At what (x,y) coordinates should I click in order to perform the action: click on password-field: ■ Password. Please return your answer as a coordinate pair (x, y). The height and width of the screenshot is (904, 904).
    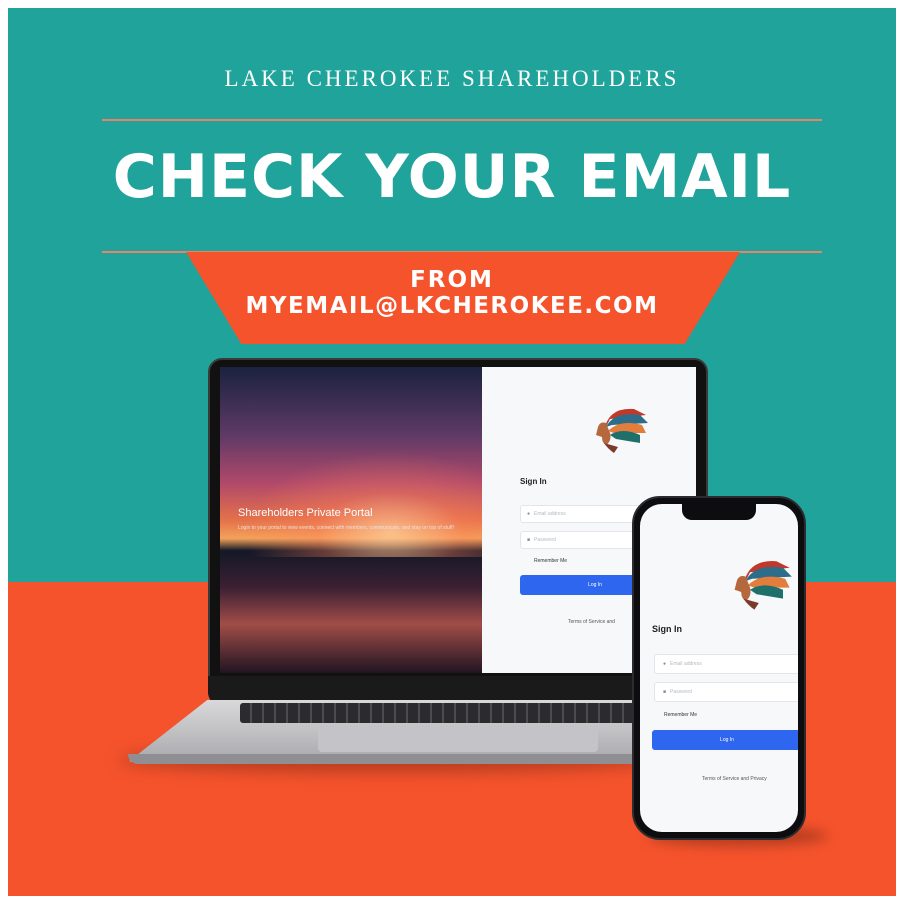
    Looking at the image, I should click on (726, 692).